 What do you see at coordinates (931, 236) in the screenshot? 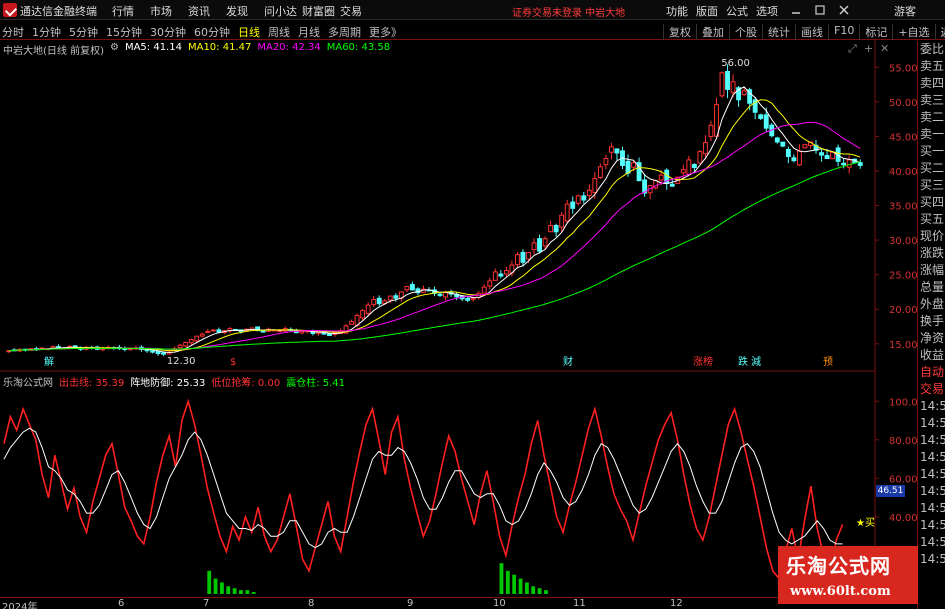
I see `sidebar-item: 现价` at bounding box center [931, 236].